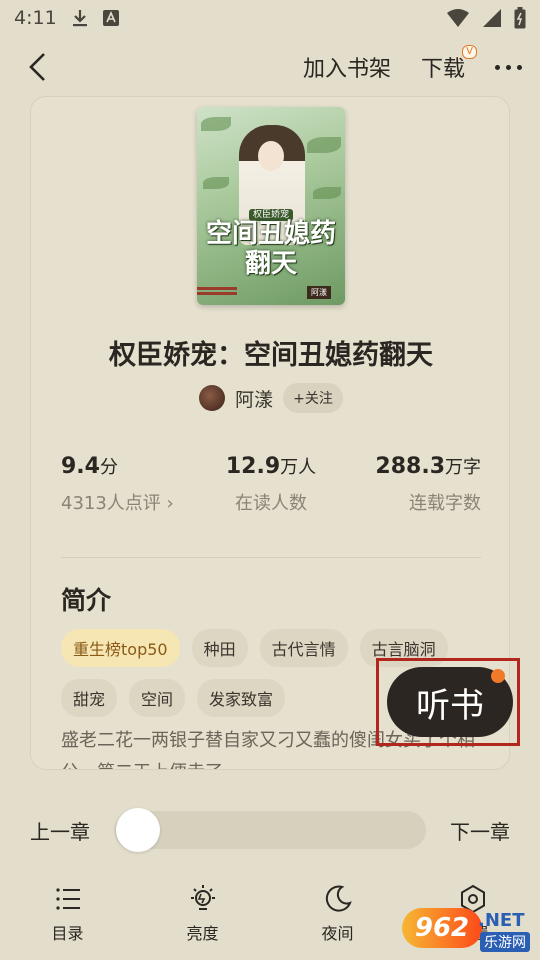 This screenshot has width=540, height=960. What do you see at coordinates (271, 466) in the screenshot?
I see `stat-value: 12.9万人` at bounding box center [271, 466].